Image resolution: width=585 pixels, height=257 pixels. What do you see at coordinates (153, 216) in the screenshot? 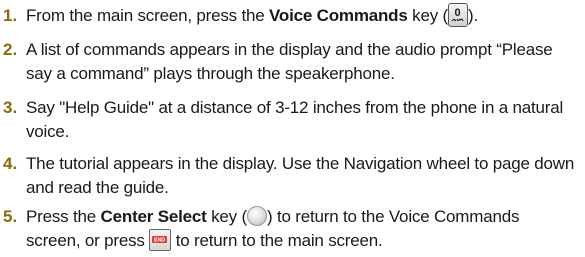
I see `key-name: Center Select` at bounding box center [153, 216].